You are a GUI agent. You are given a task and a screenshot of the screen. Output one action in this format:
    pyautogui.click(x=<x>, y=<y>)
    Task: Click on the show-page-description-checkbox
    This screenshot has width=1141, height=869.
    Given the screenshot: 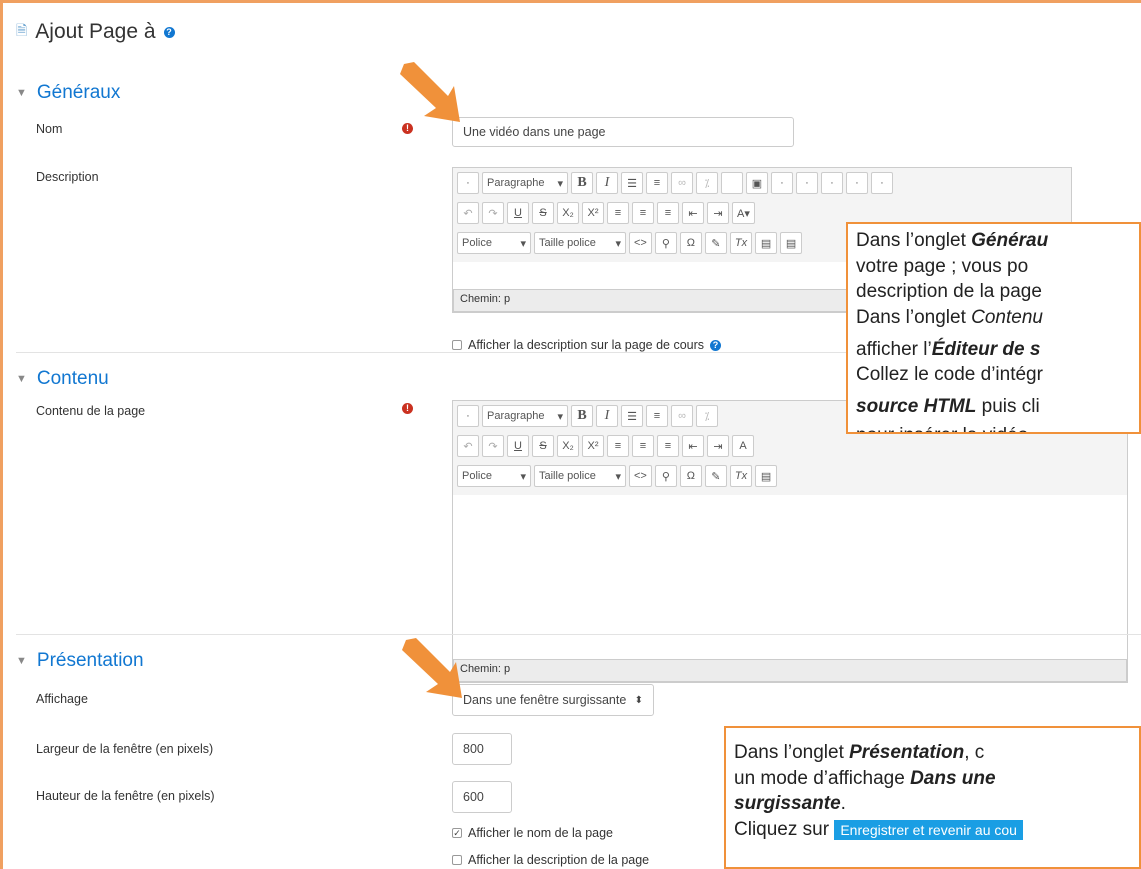 What is the action you would take?
    pyautogui.click(x=457, y=860)
    